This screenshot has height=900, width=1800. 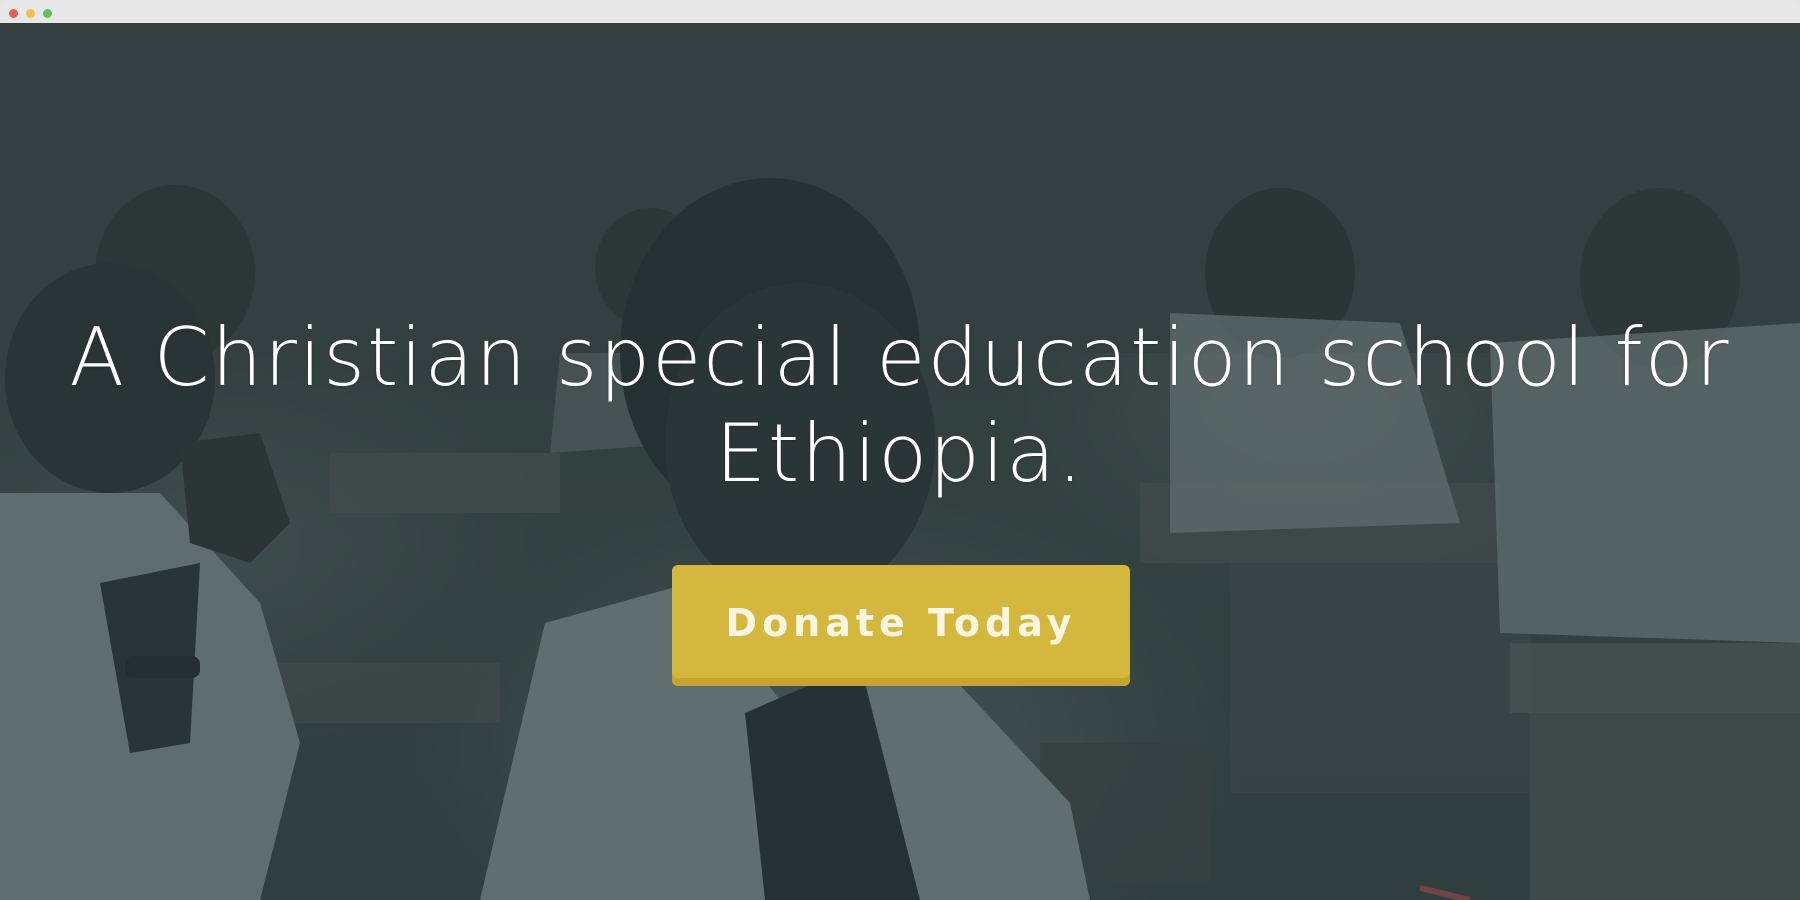 I want to click on minimize-window-icon, so click(x=30, y=13).